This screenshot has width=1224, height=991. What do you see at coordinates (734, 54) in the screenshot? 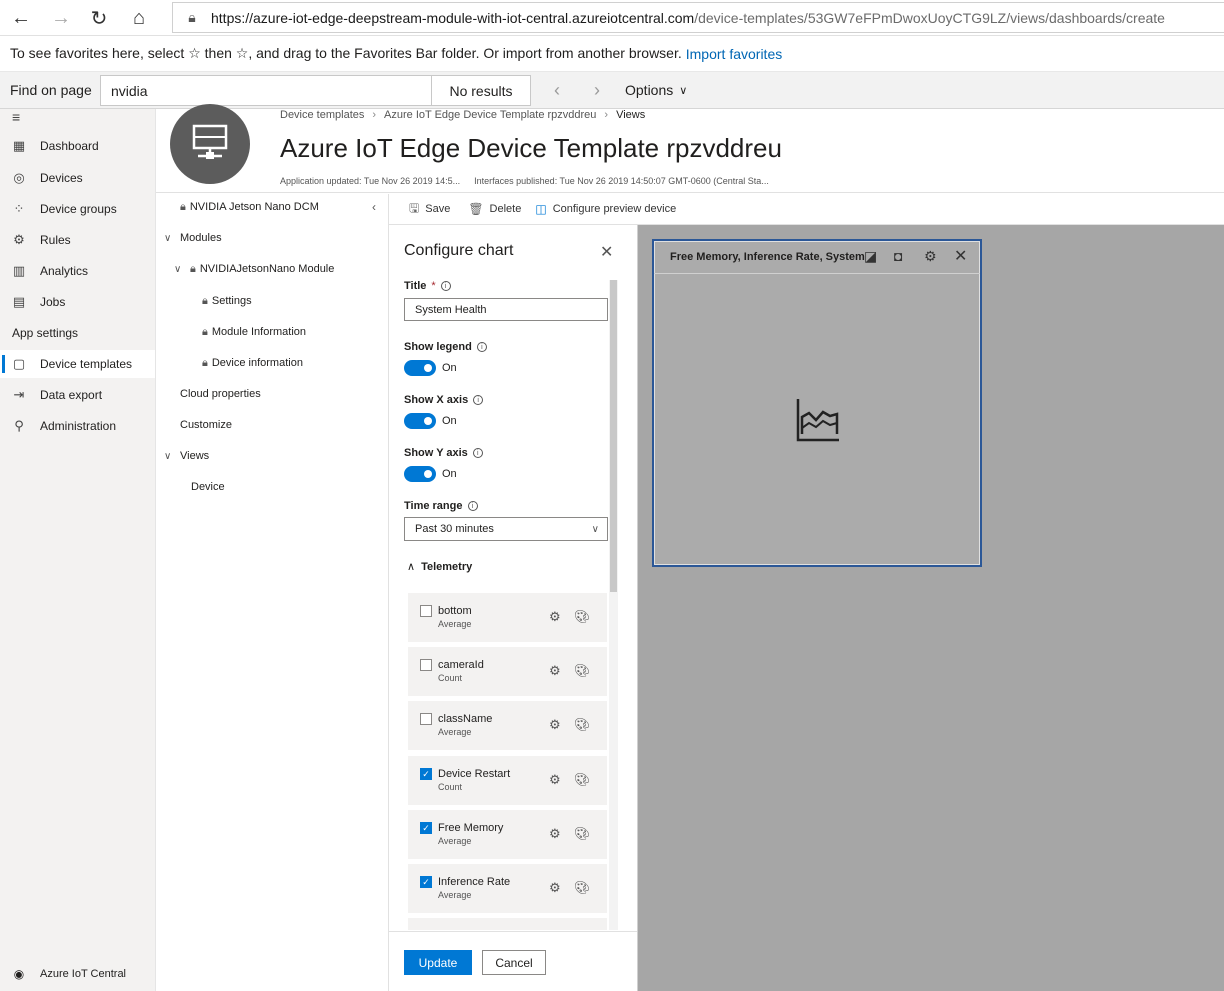
I see `import-favorites-link: Import favorites` at bounding box center [734, 54].